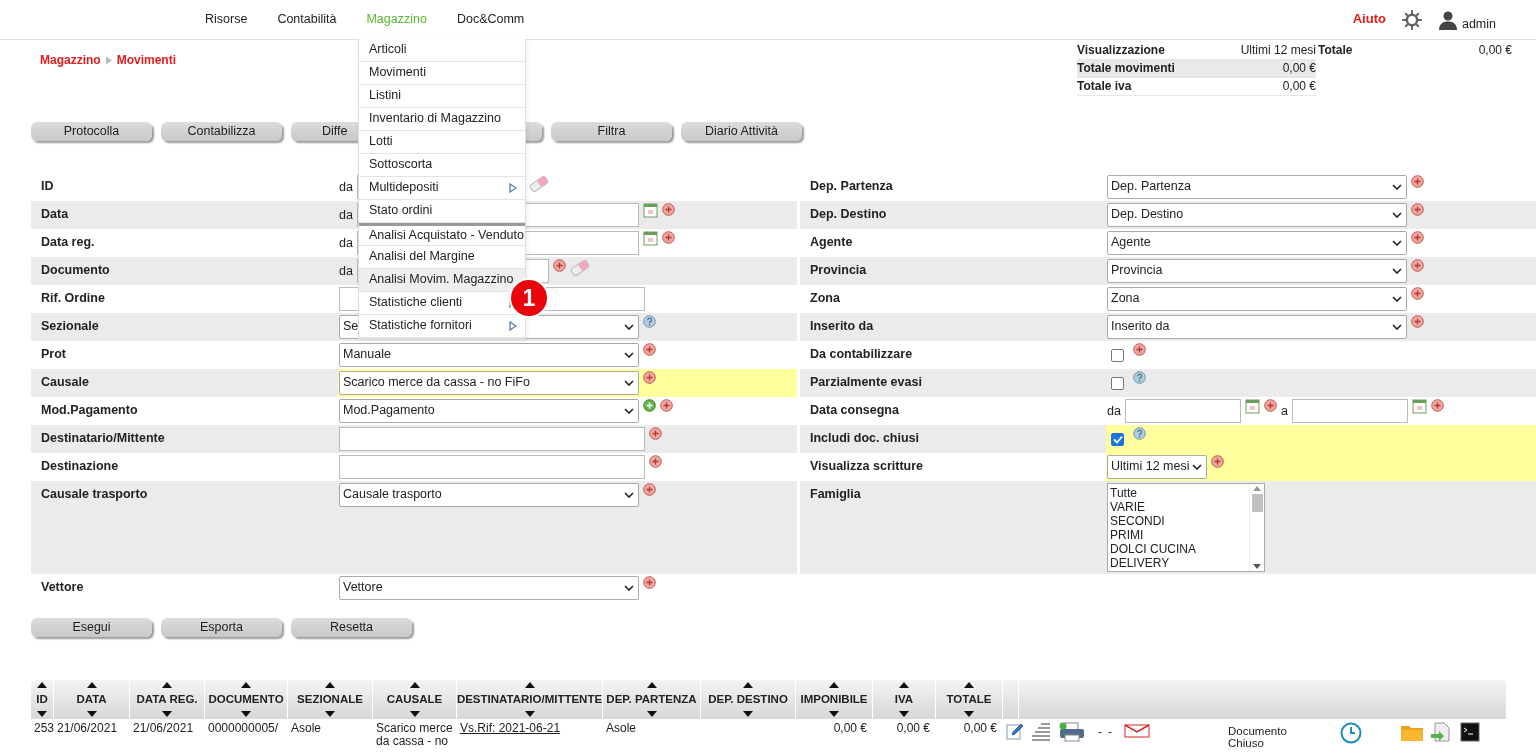 Image resolution: width=1536 pixels, height=754 pixels. Describe the element at coordinates (68, 242) in the screenshot. I see `field-label: Data reg.` at that location.